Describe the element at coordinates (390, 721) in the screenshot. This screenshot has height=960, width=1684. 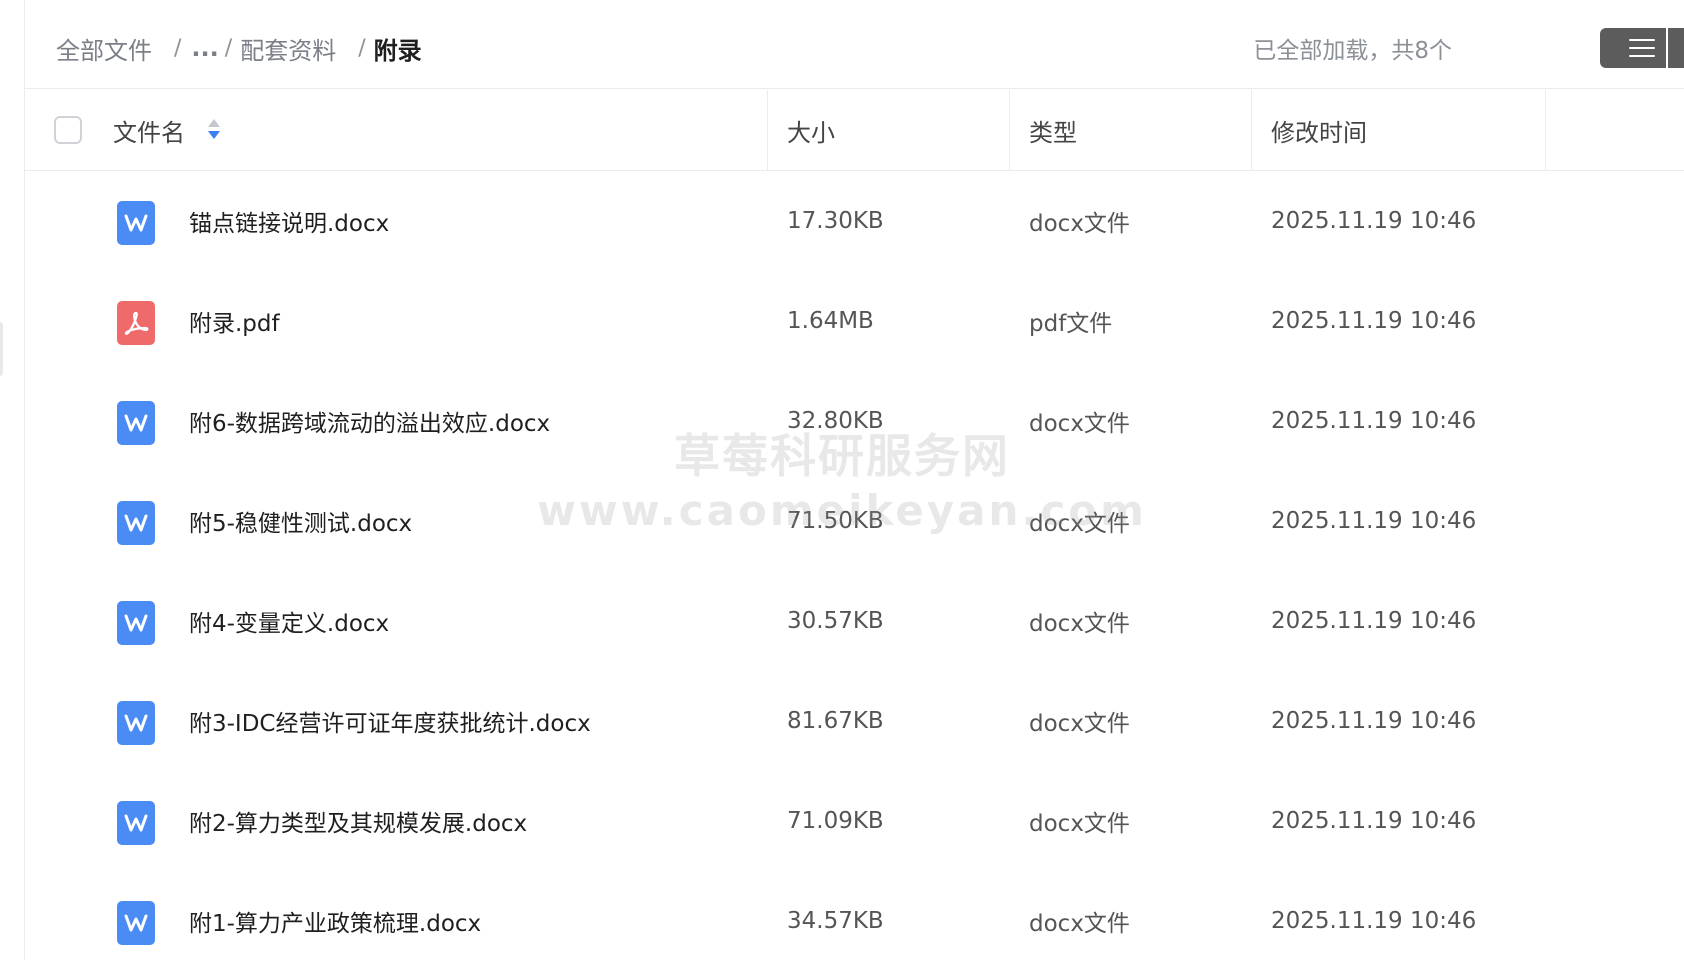
I see `file-name: 附3-IDC经营许可证年度获批统计.docx` at that location.